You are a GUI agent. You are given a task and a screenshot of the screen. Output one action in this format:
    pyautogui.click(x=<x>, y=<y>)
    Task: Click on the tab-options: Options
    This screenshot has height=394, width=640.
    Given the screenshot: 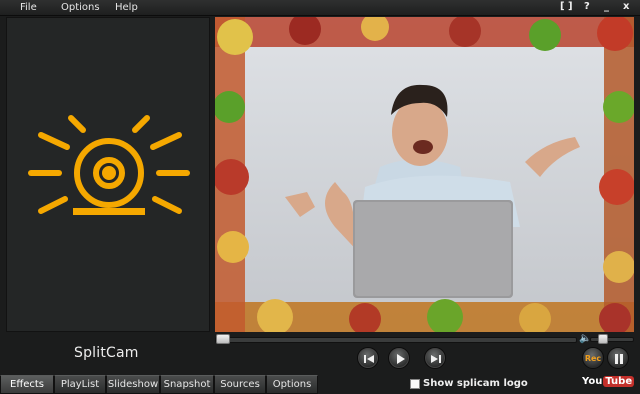 What is the action you would take?
    pyautogui.click(x=292, y=384)
    